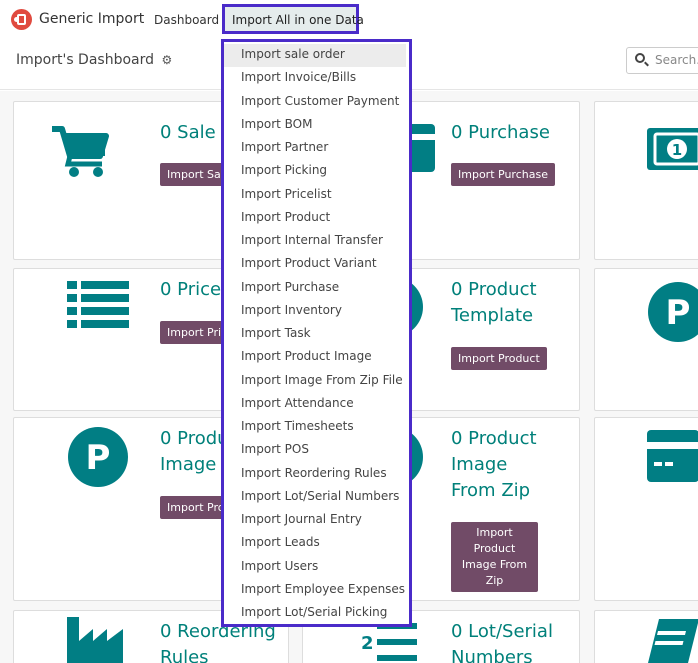 This screenshot has width=698, height=663. Describe the element at coordinates (315, 543) in the screenshot. I see `dropdown-item: Import Leads` at that location.